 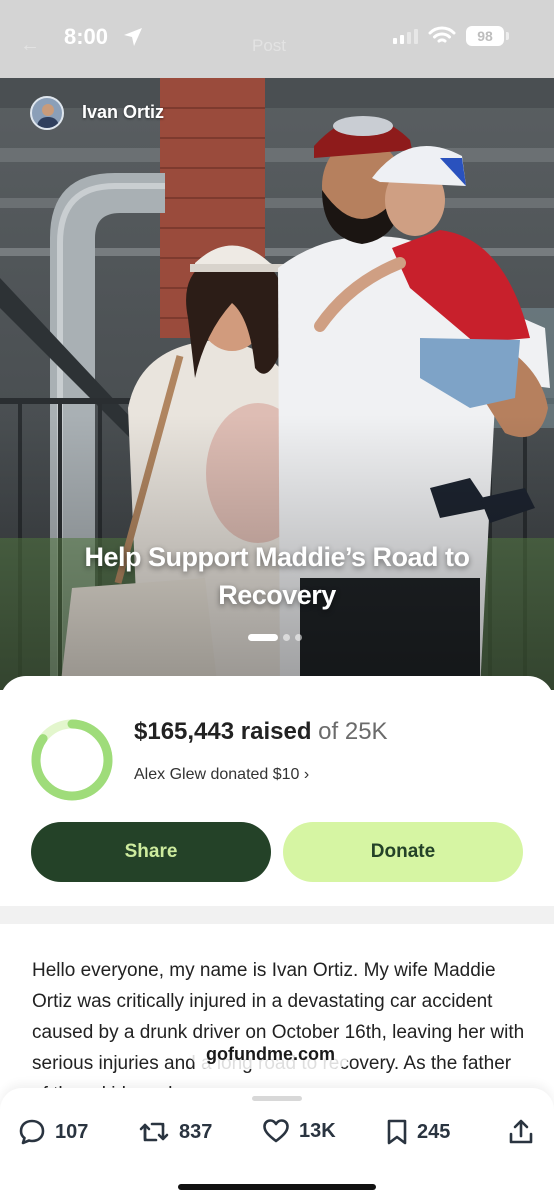 I want to click on bookmark-action: 245, so click(x=418, y=1132).